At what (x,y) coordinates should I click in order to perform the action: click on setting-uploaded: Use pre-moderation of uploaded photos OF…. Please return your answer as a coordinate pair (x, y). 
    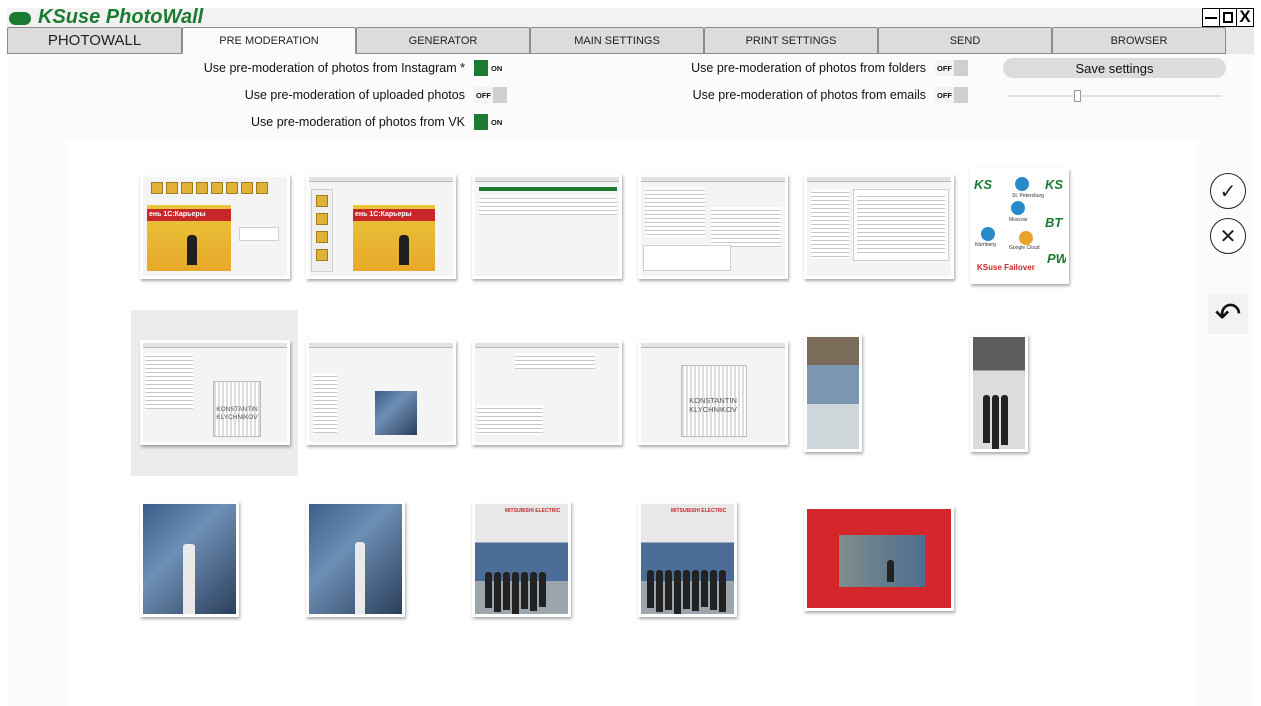
    Looking at the image, I should click on (376, 95).